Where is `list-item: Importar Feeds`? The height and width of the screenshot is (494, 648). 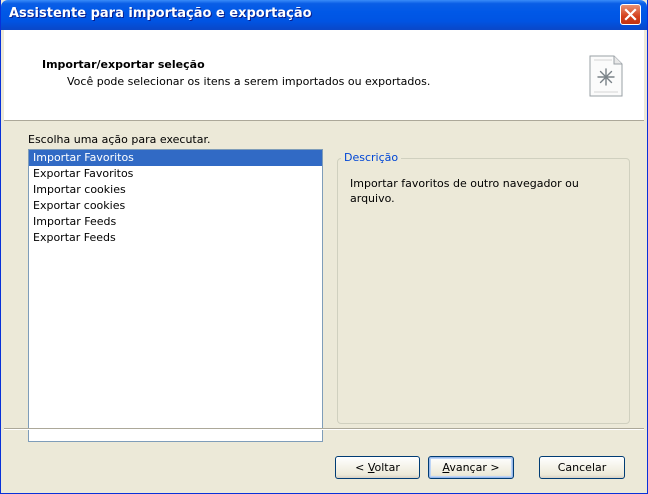 list-item: Importar Feeds is located at coordinates (175, 222).